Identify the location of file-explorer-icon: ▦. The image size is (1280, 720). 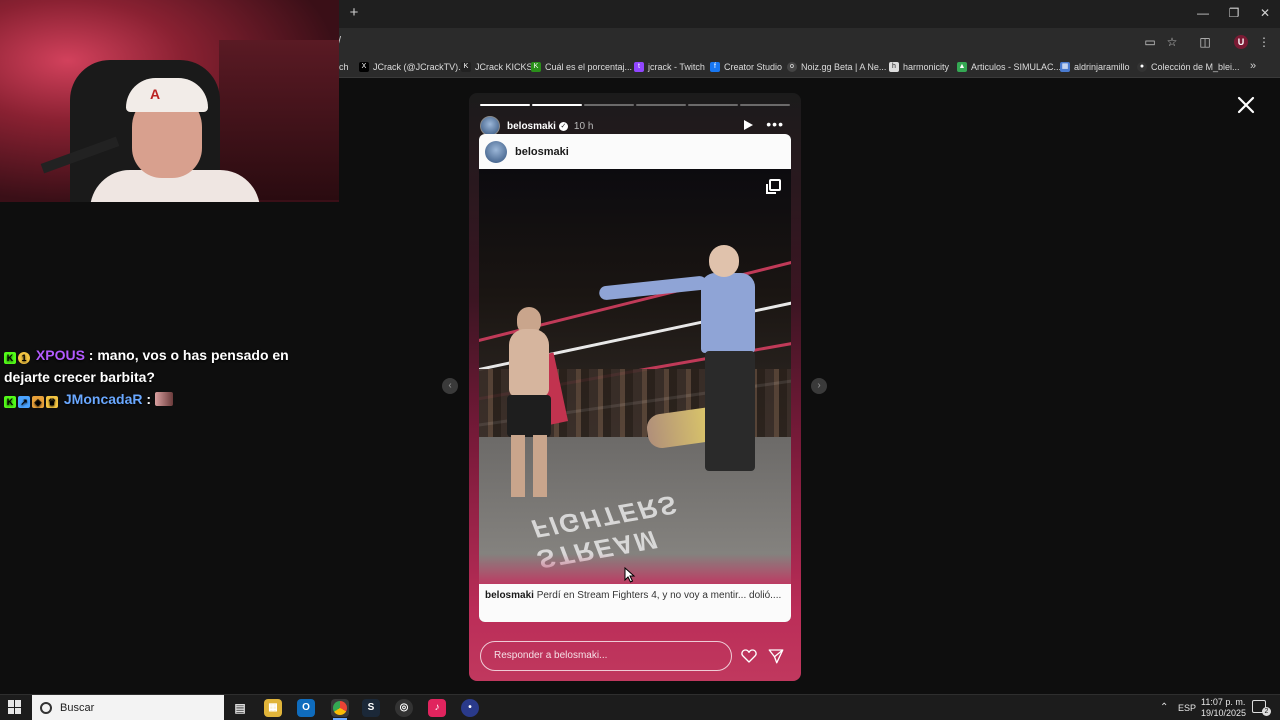
(273, 708).